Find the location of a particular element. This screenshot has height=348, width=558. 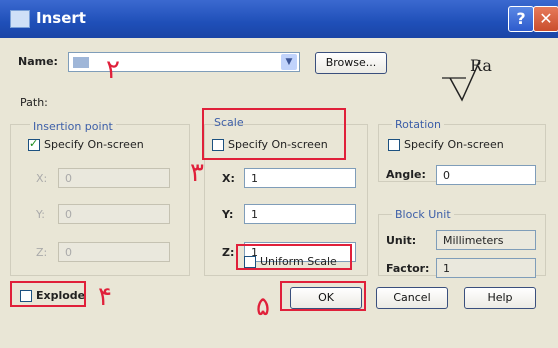

insertion-y-label: Y: is located at coordinates (40, 214).